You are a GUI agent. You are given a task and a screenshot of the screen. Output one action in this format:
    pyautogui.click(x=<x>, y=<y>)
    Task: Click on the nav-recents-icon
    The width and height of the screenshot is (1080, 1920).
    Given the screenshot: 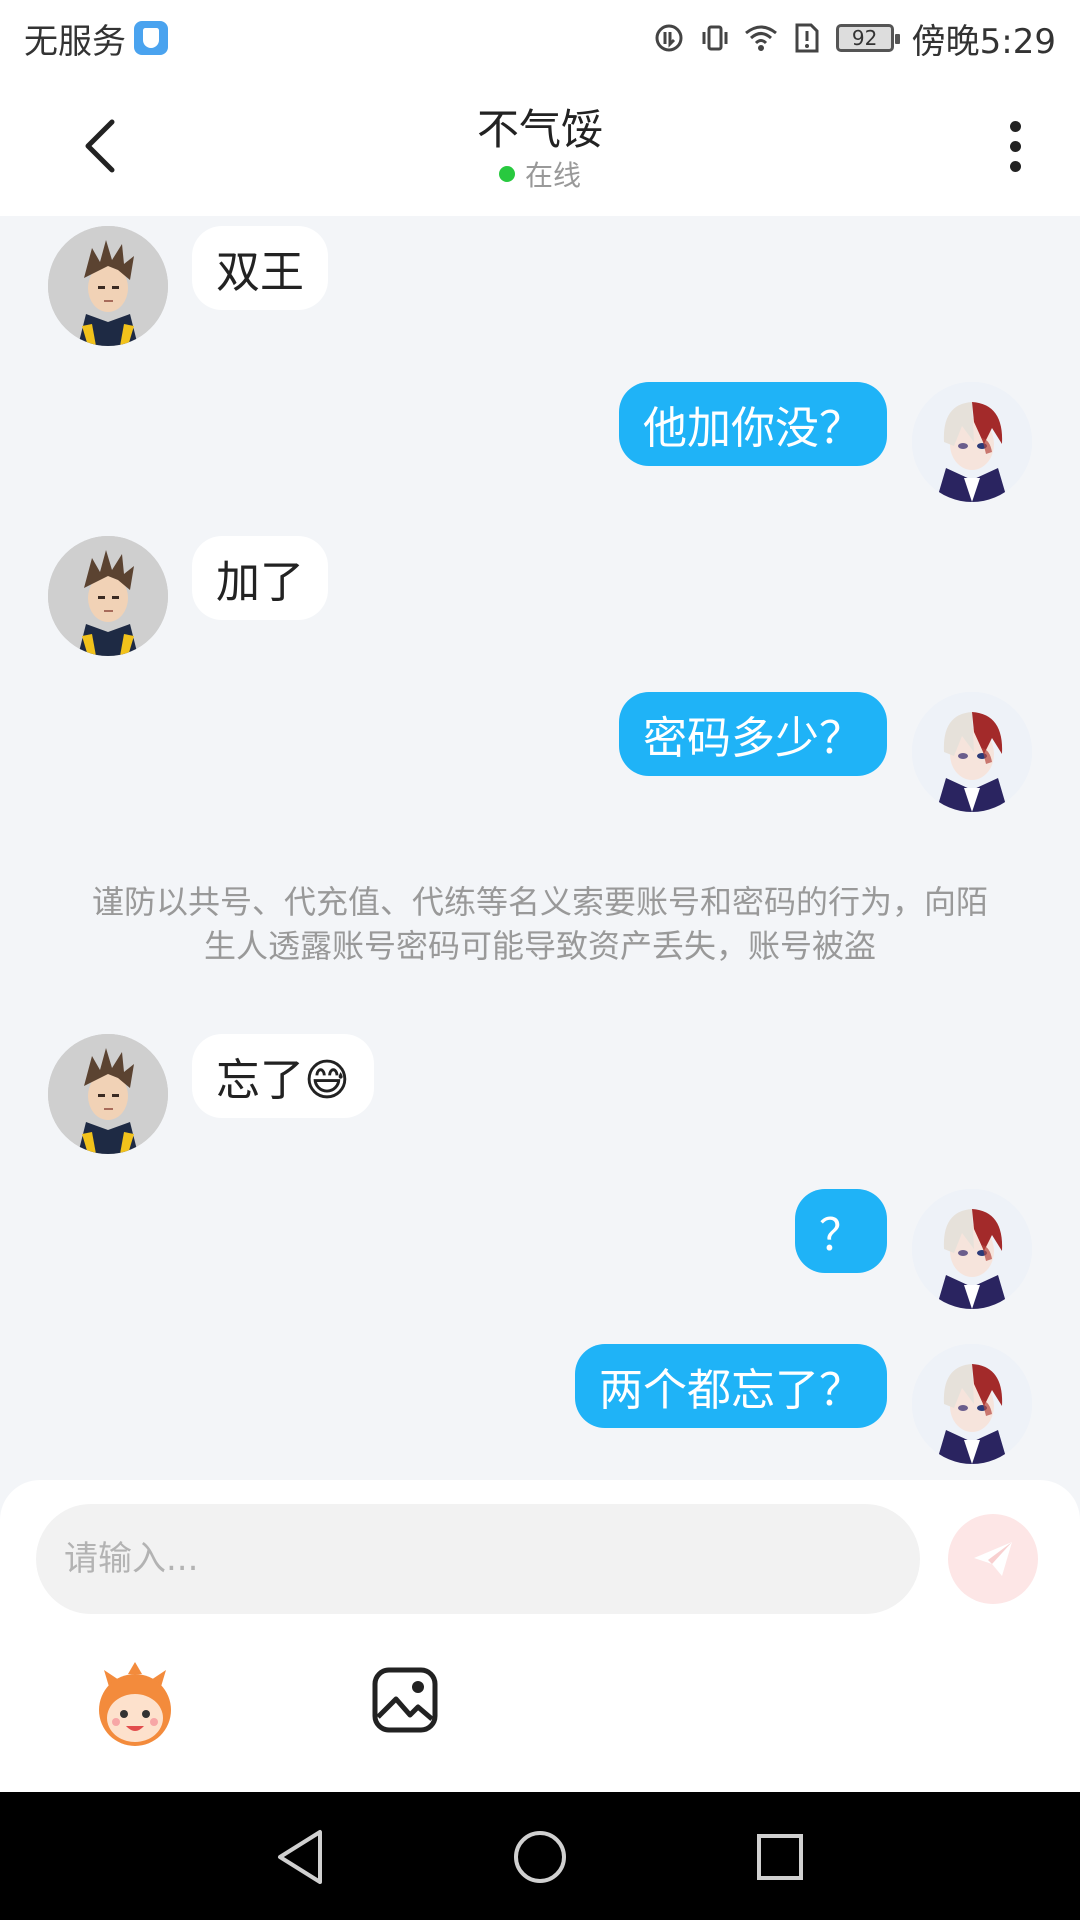 What is the action you would take?
    pyautogui.click(x=780, y=1857)
    